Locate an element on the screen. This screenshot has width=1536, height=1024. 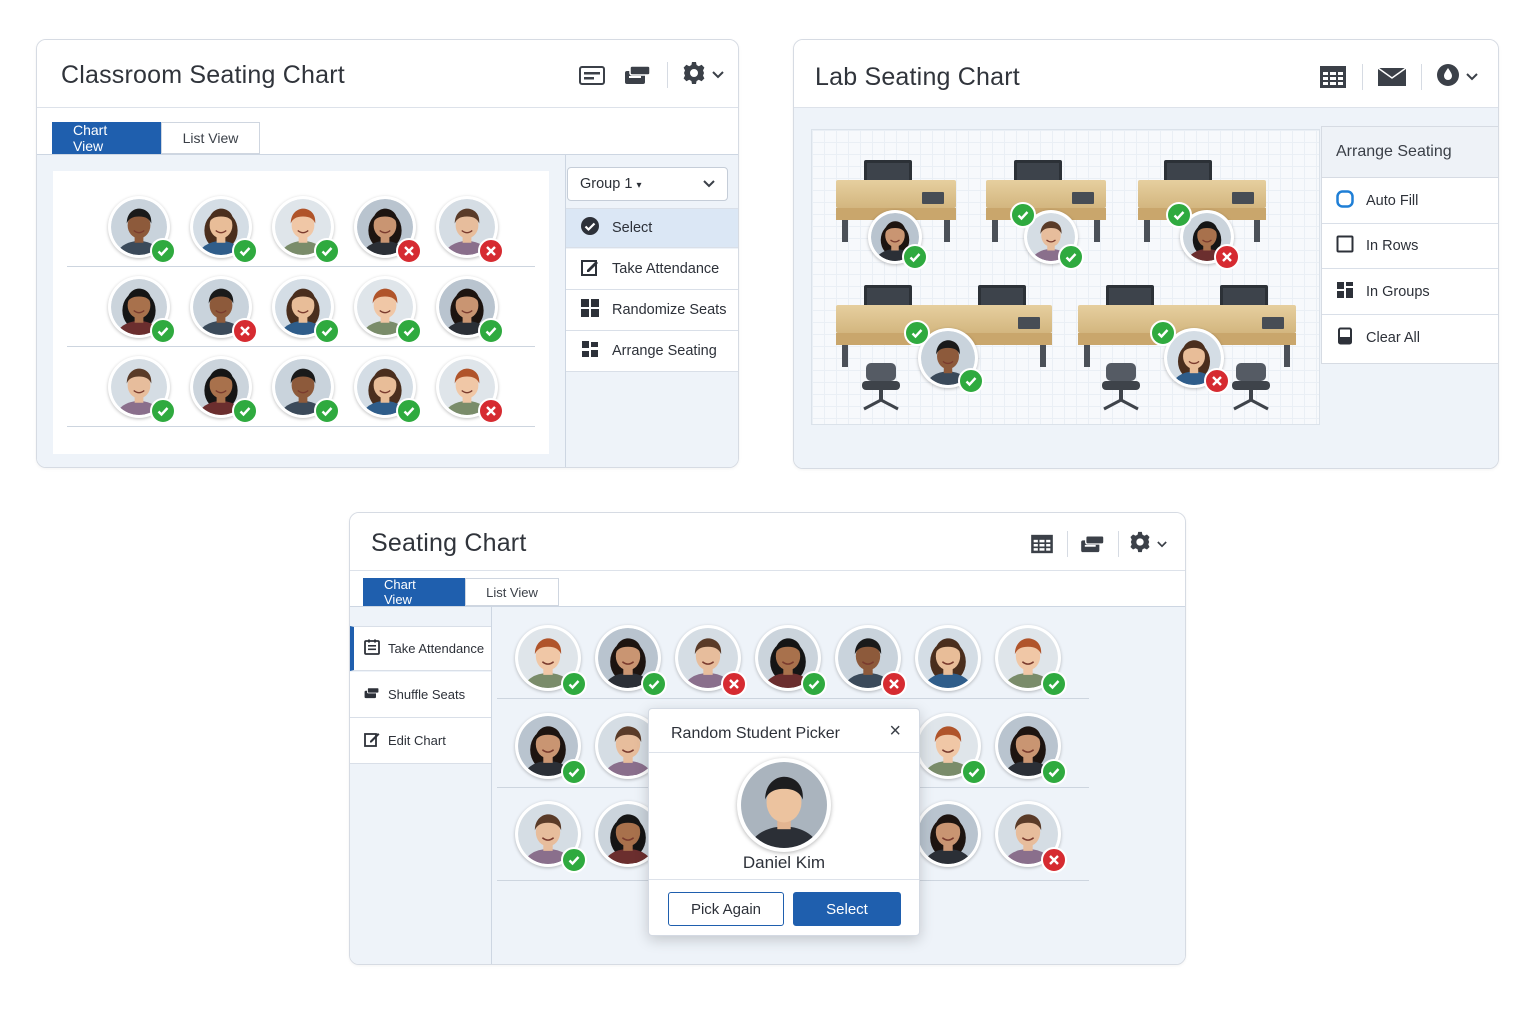
option-in-groups: In Groups is located at coordinates (1410, 292).